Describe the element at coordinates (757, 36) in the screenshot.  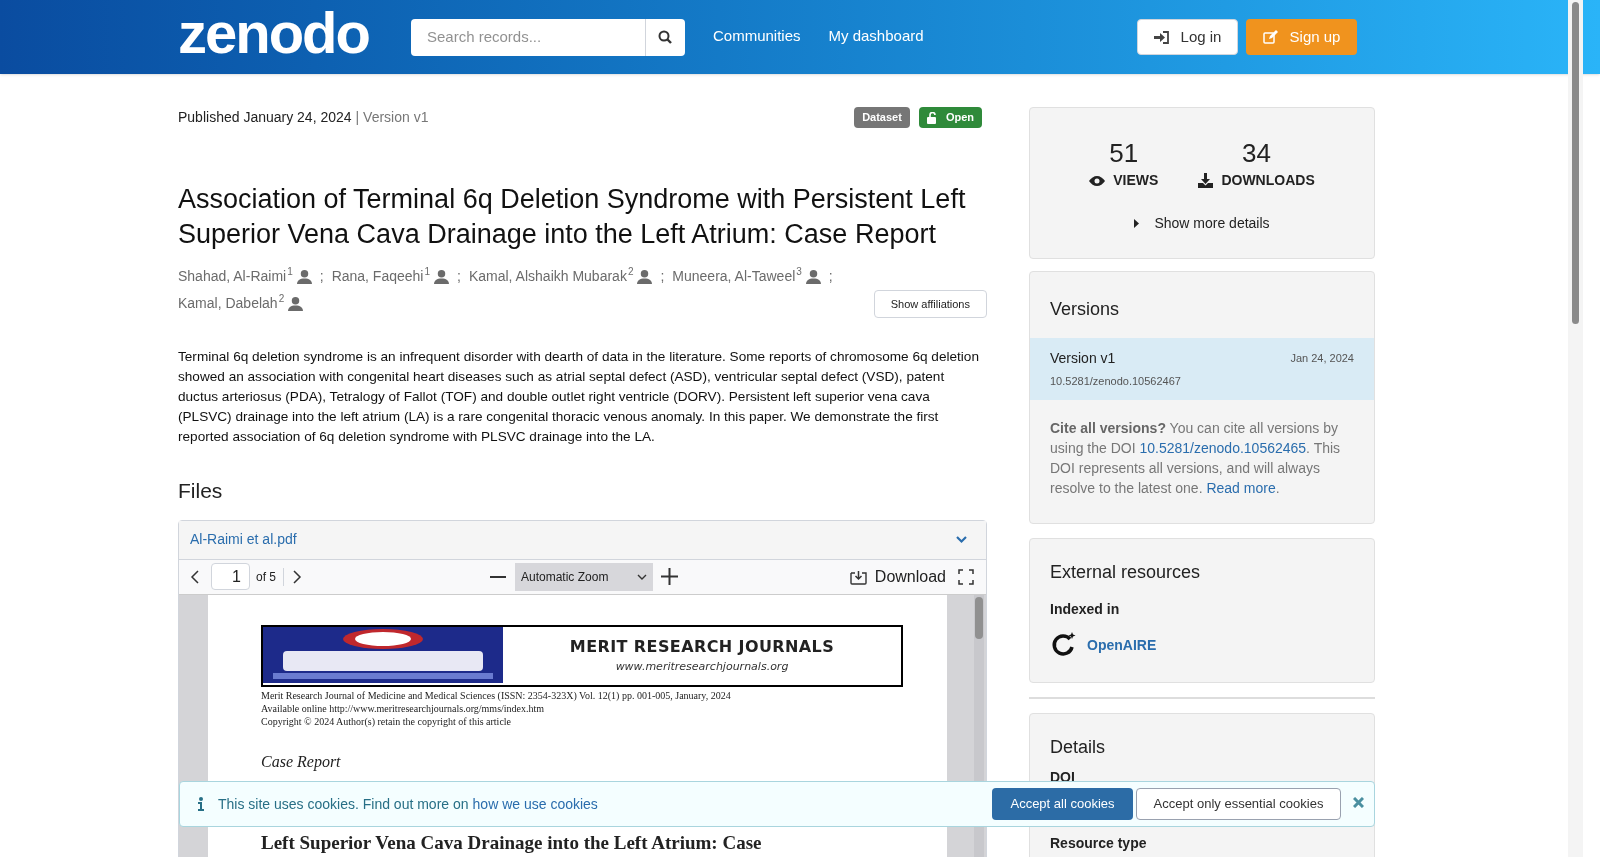
I see `nav-link: Communities` at that location.